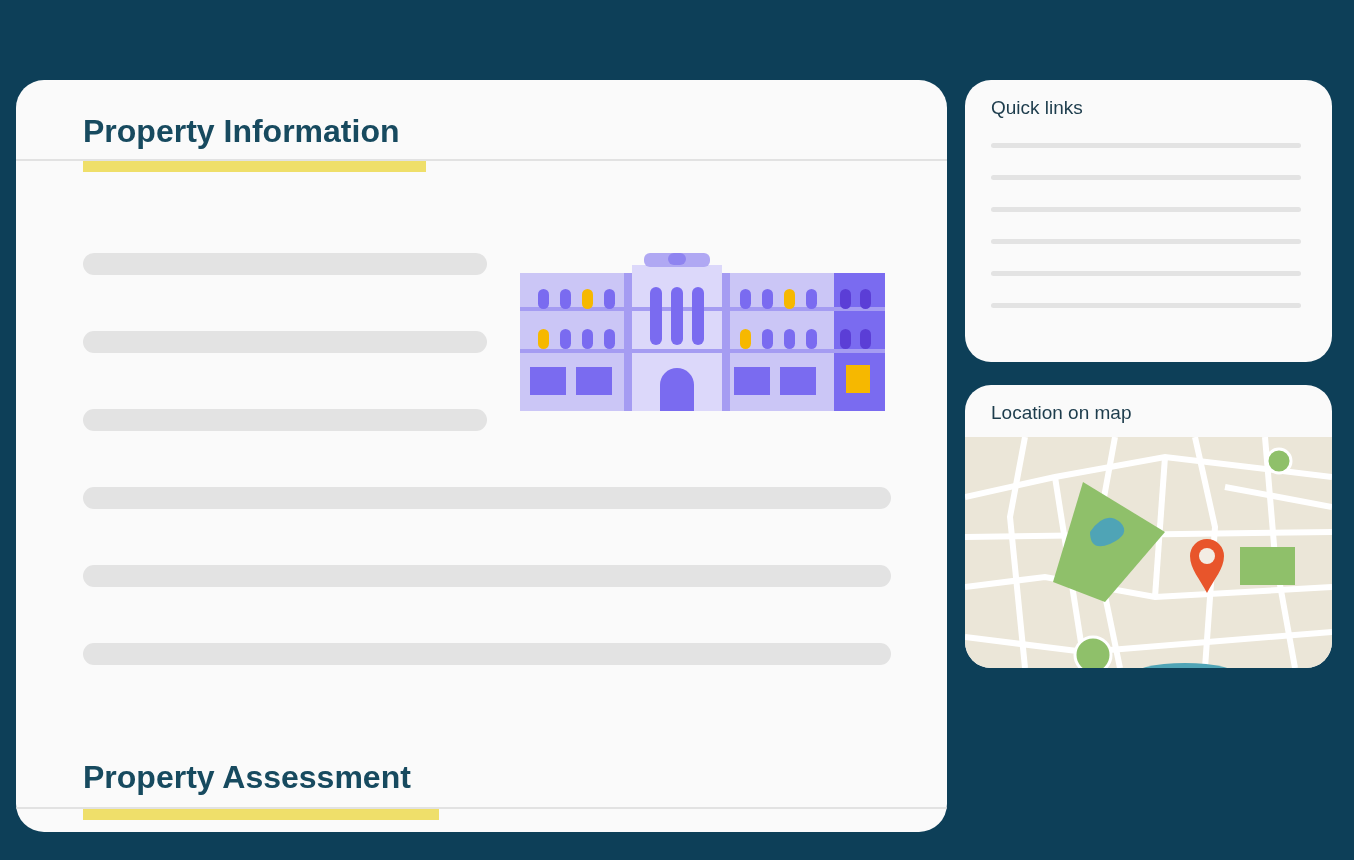 The width and height of the screenshot is (1354, 860). What do you see at coordinates (1037, 108) in the screenshot?
I see `card-title: Quick links` at bounding box center [1037, 108].